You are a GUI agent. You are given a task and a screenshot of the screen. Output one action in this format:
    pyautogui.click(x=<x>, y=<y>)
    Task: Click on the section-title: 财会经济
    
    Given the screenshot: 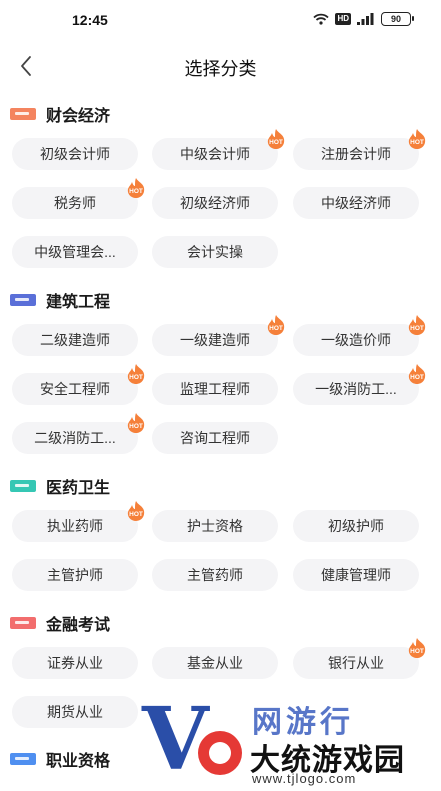 What is the action you would take?
    pyautogui.click(x=78, y=116)
    